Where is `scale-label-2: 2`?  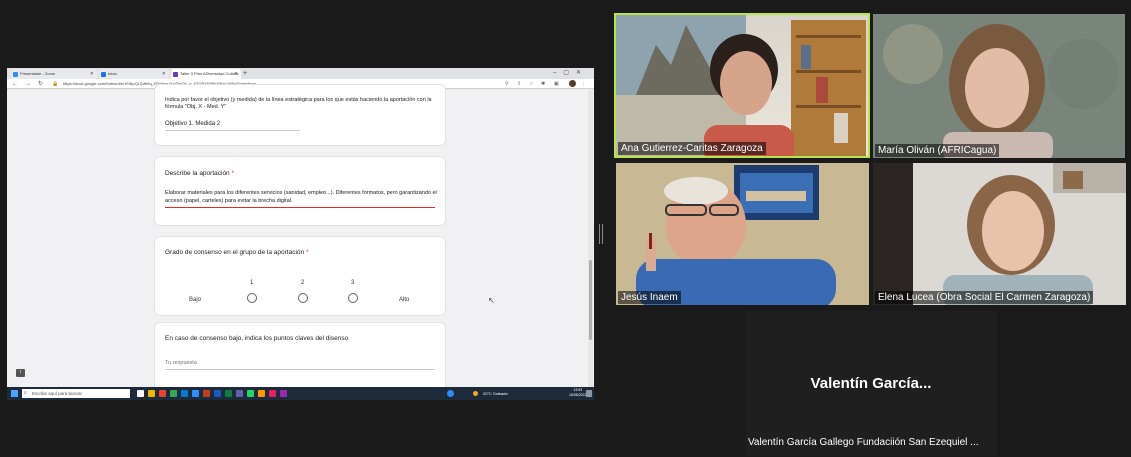 scale-label-2: 2 is located at coordinates (303, 283).